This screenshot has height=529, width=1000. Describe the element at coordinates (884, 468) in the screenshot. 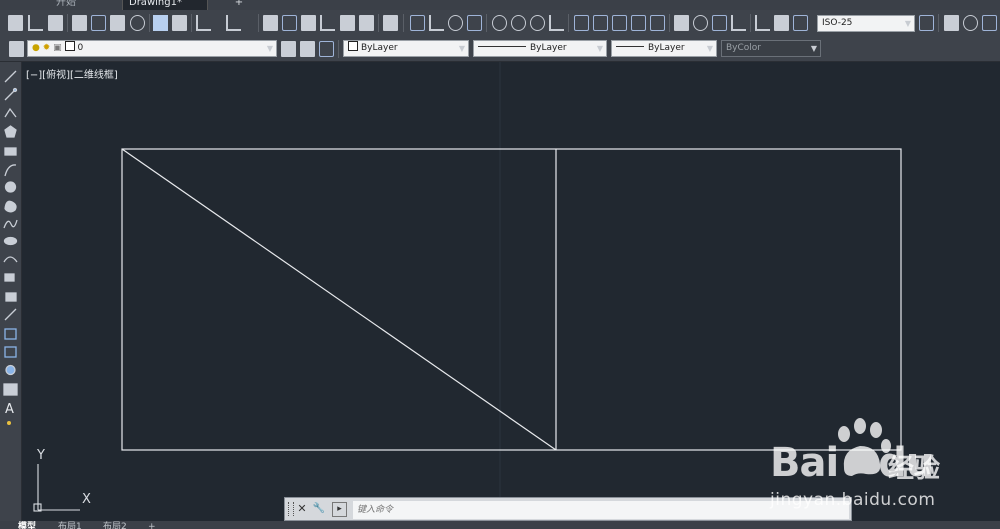

I see `baidu-jingyan-watermark: Bai du 经验 jingyan.baidu.com` at that location.